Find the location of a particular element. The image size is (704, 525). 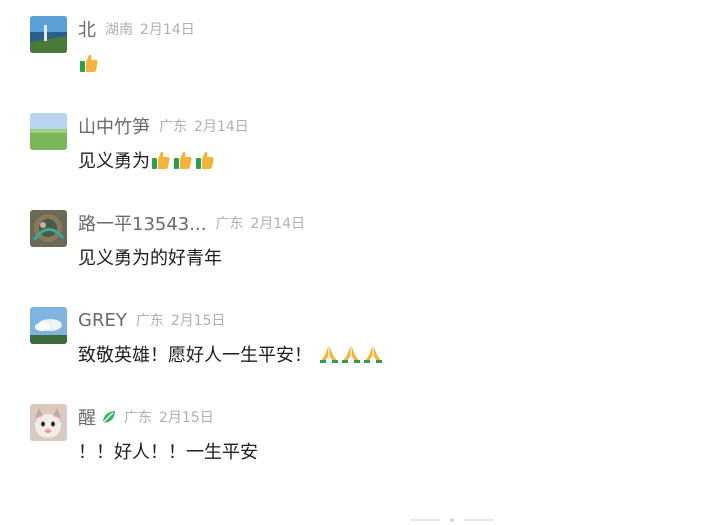

comment-meta: 湖南 2月14日 is located at coordinates (150, 29).